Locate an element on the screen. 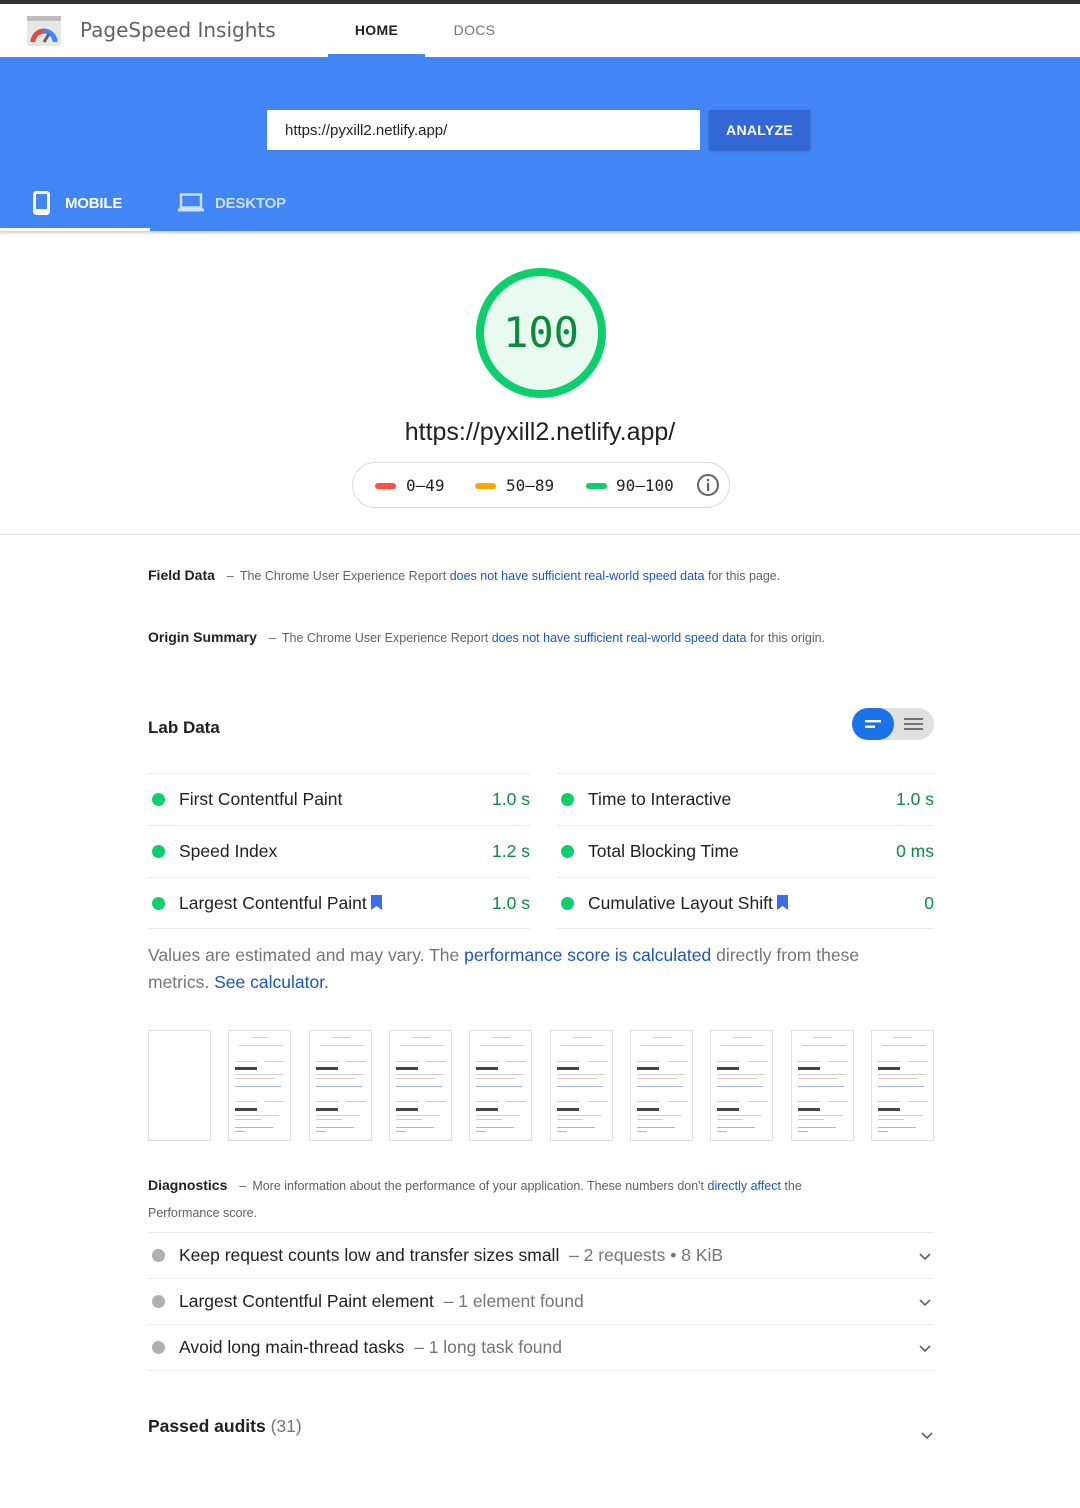 The height and width of the screenshot is (1508, 1080). metric-value: 1.0 s is located at coordinates (511, 903).